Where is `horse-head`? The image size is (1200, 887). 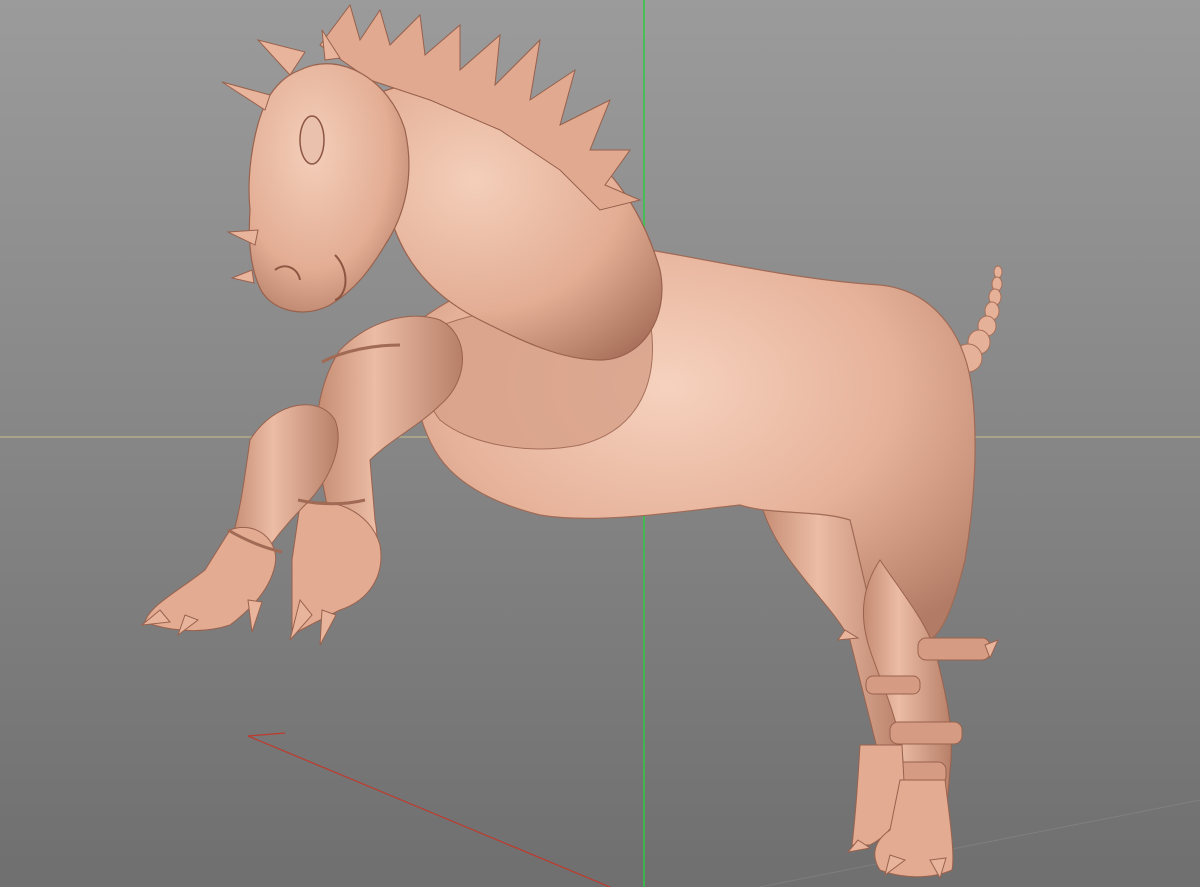
horse-head is located at coordinates (329, 188).